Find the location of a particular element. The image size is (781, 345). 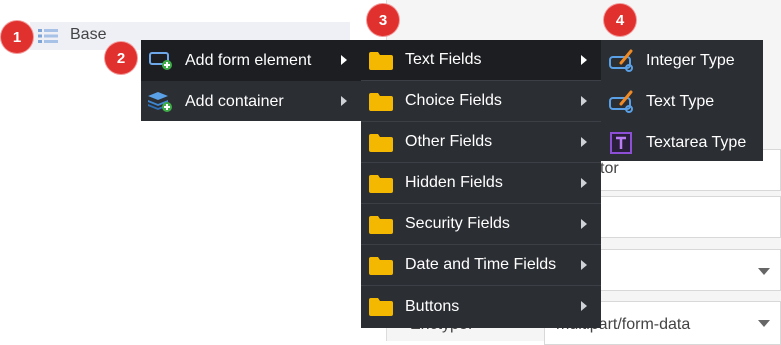

form-tree-icon is located at coordinates (48, 36).